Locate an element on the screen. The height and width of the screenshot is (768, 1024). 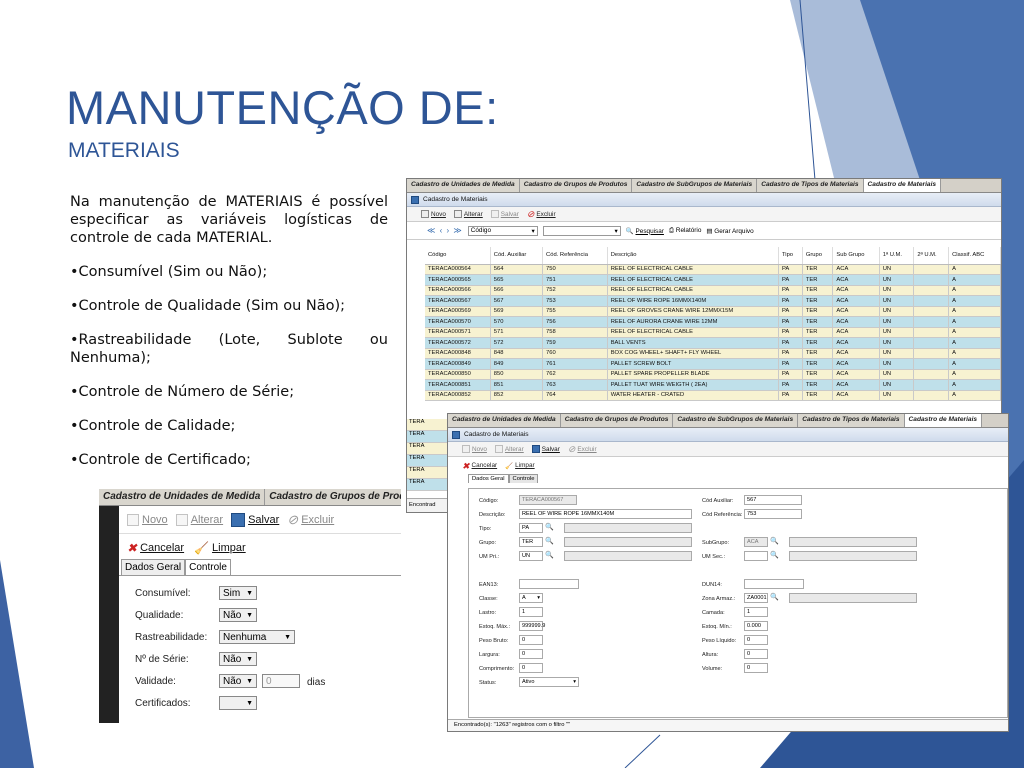
estoqmax-field: 999999.9 is located at coordinates (532, 626).